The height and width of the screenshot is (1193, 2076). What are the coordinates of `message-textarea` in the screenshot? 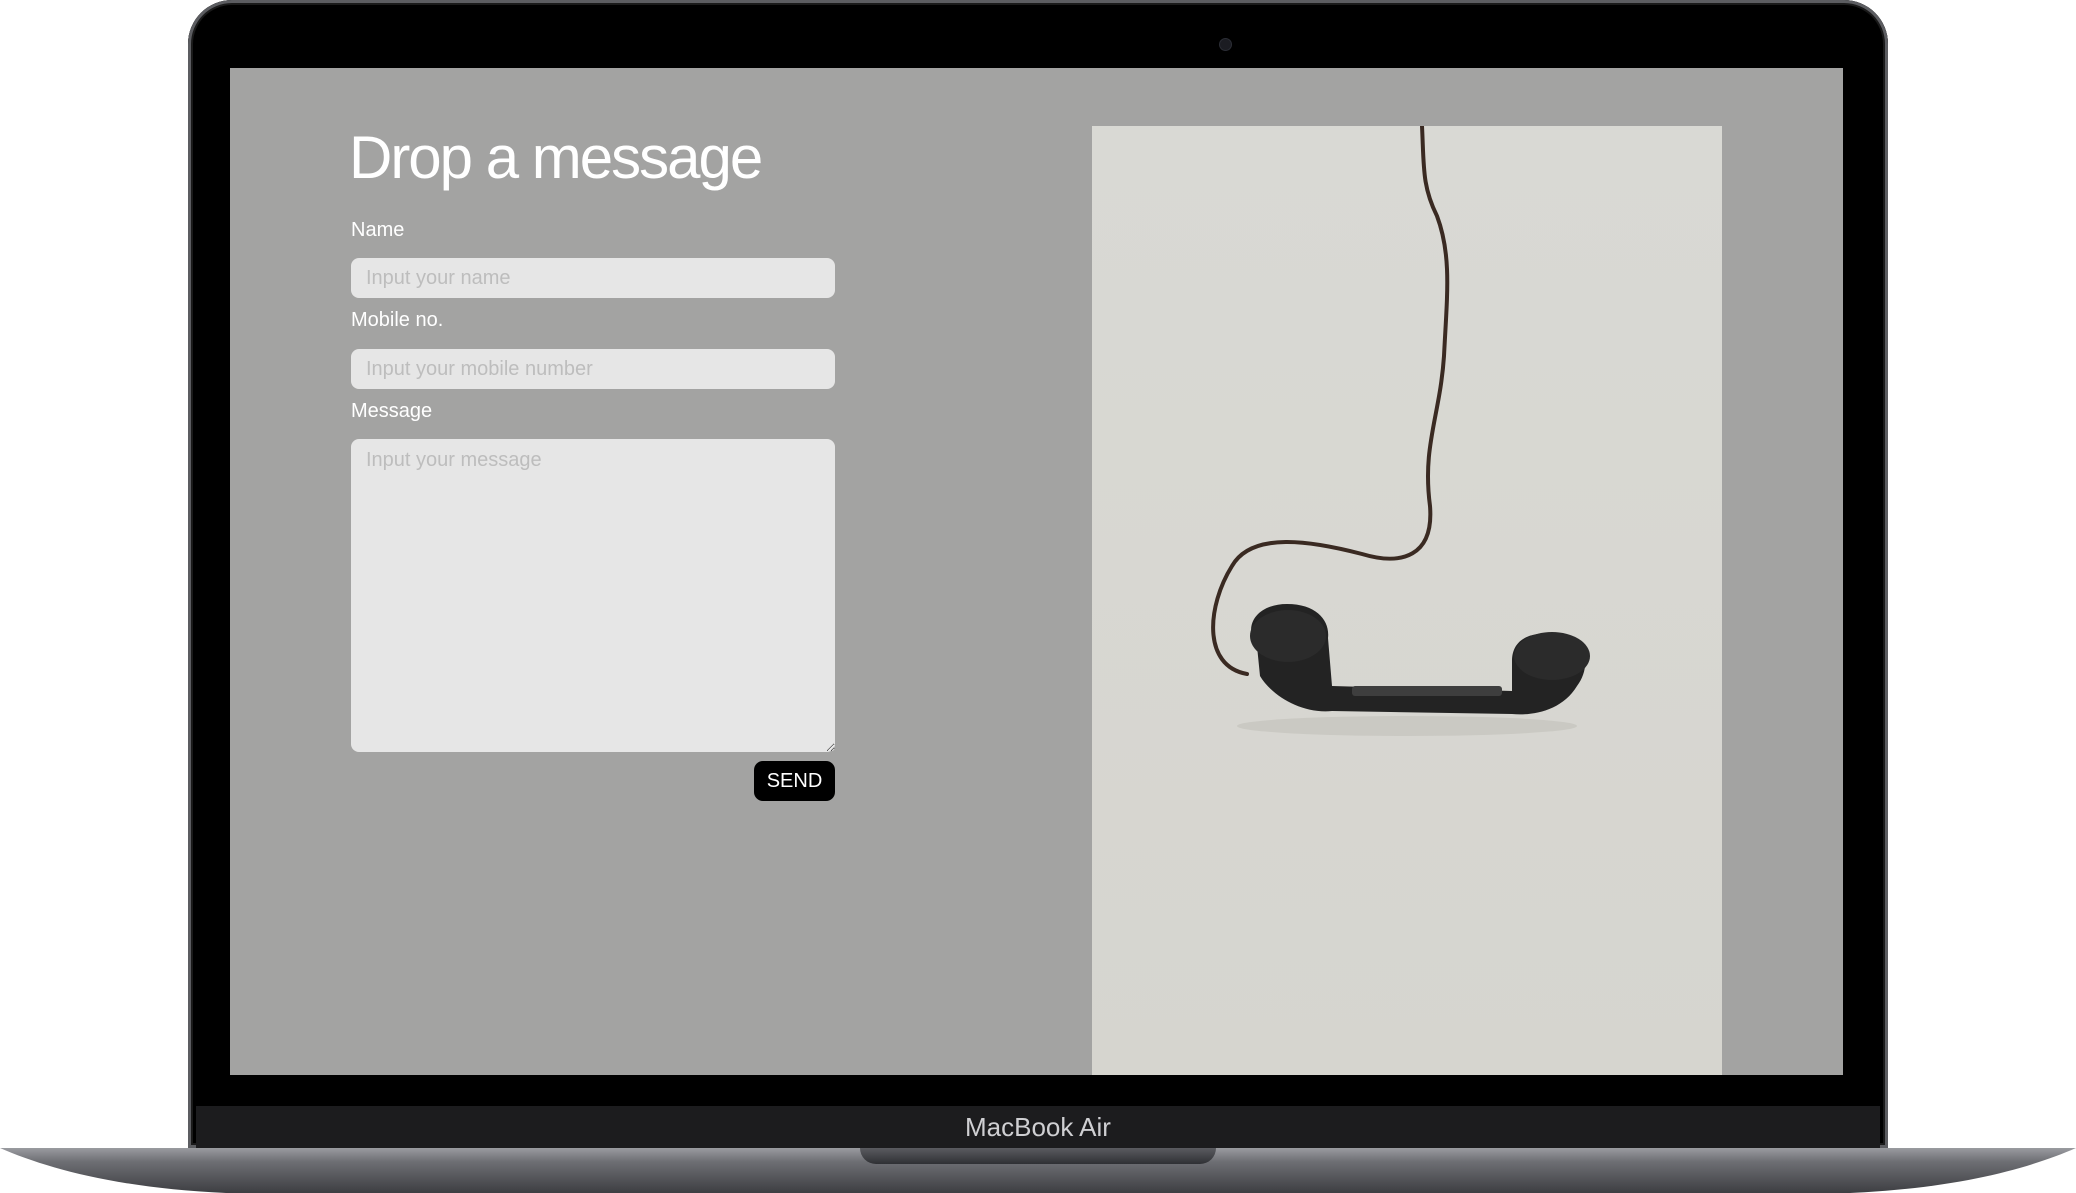 It's located at (593, 595).